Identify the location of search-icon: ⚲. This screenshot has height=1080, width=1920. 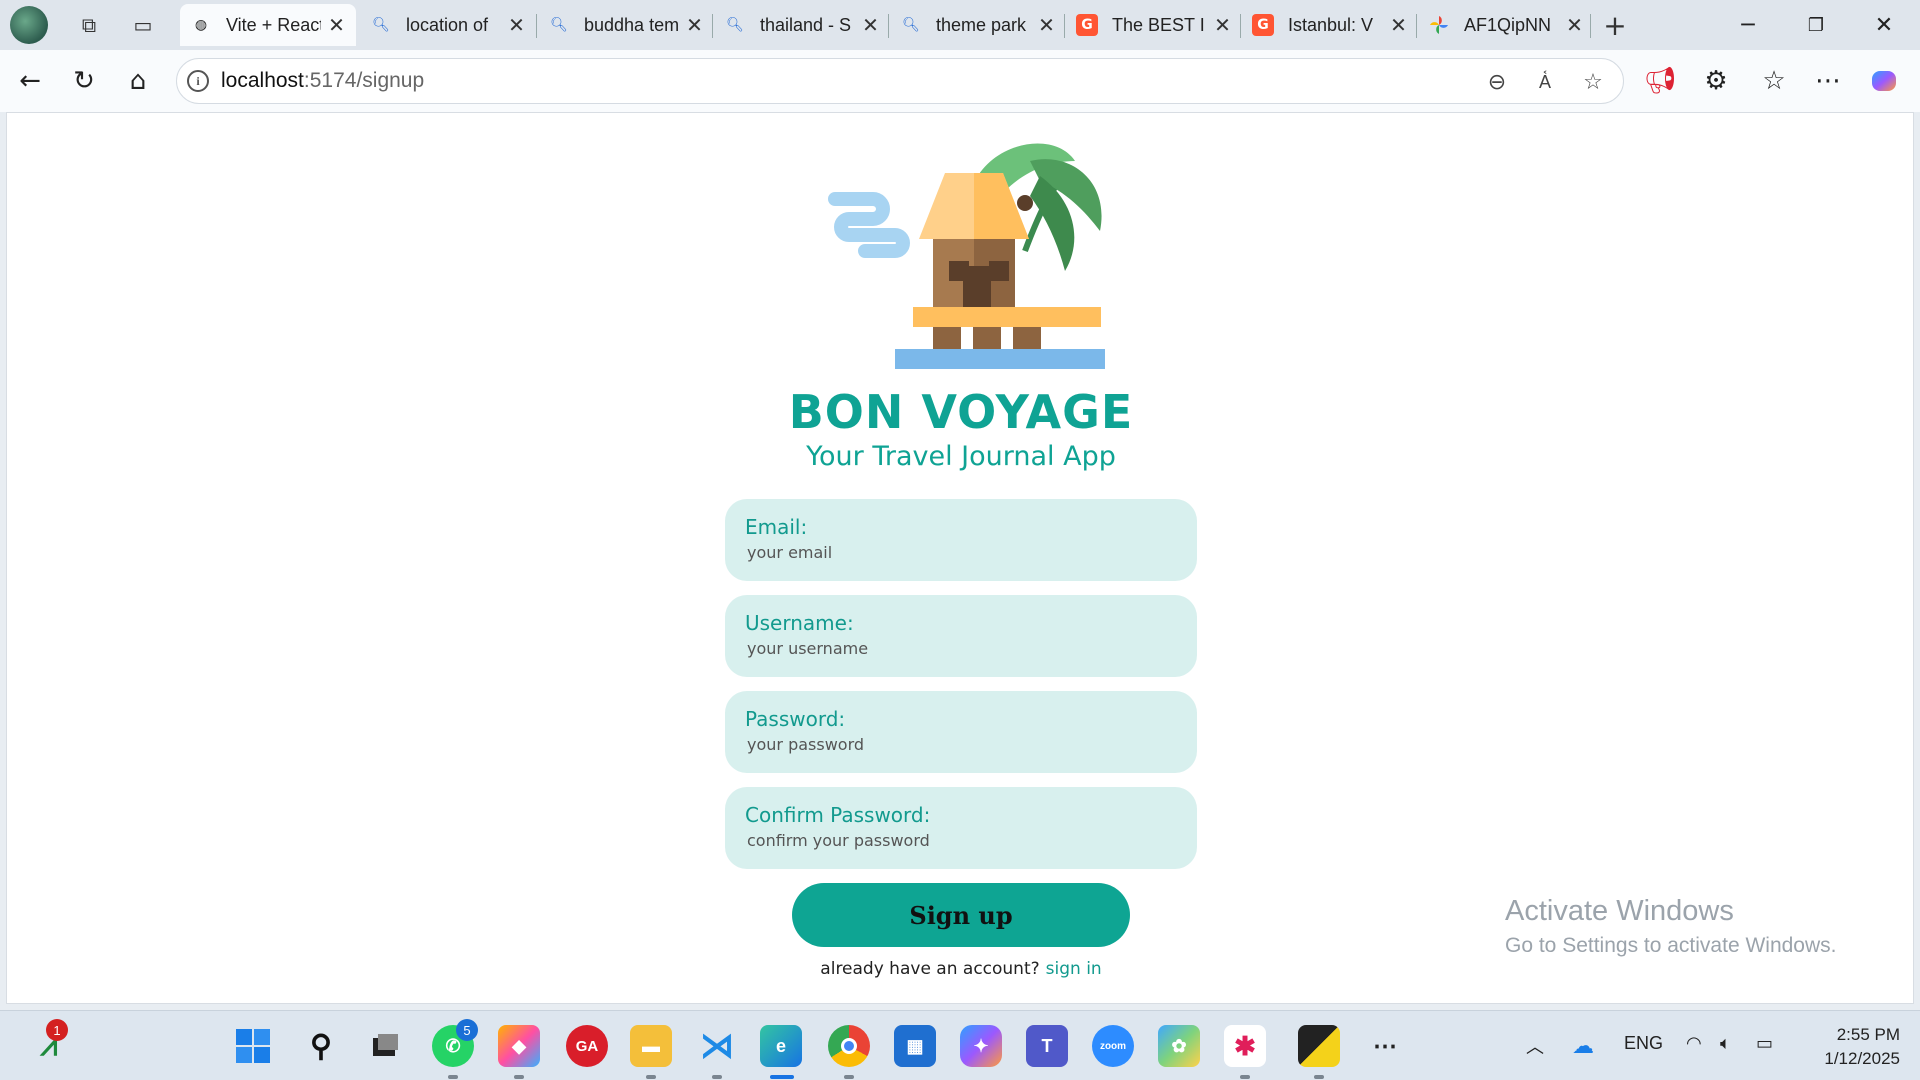
(321, 1046).